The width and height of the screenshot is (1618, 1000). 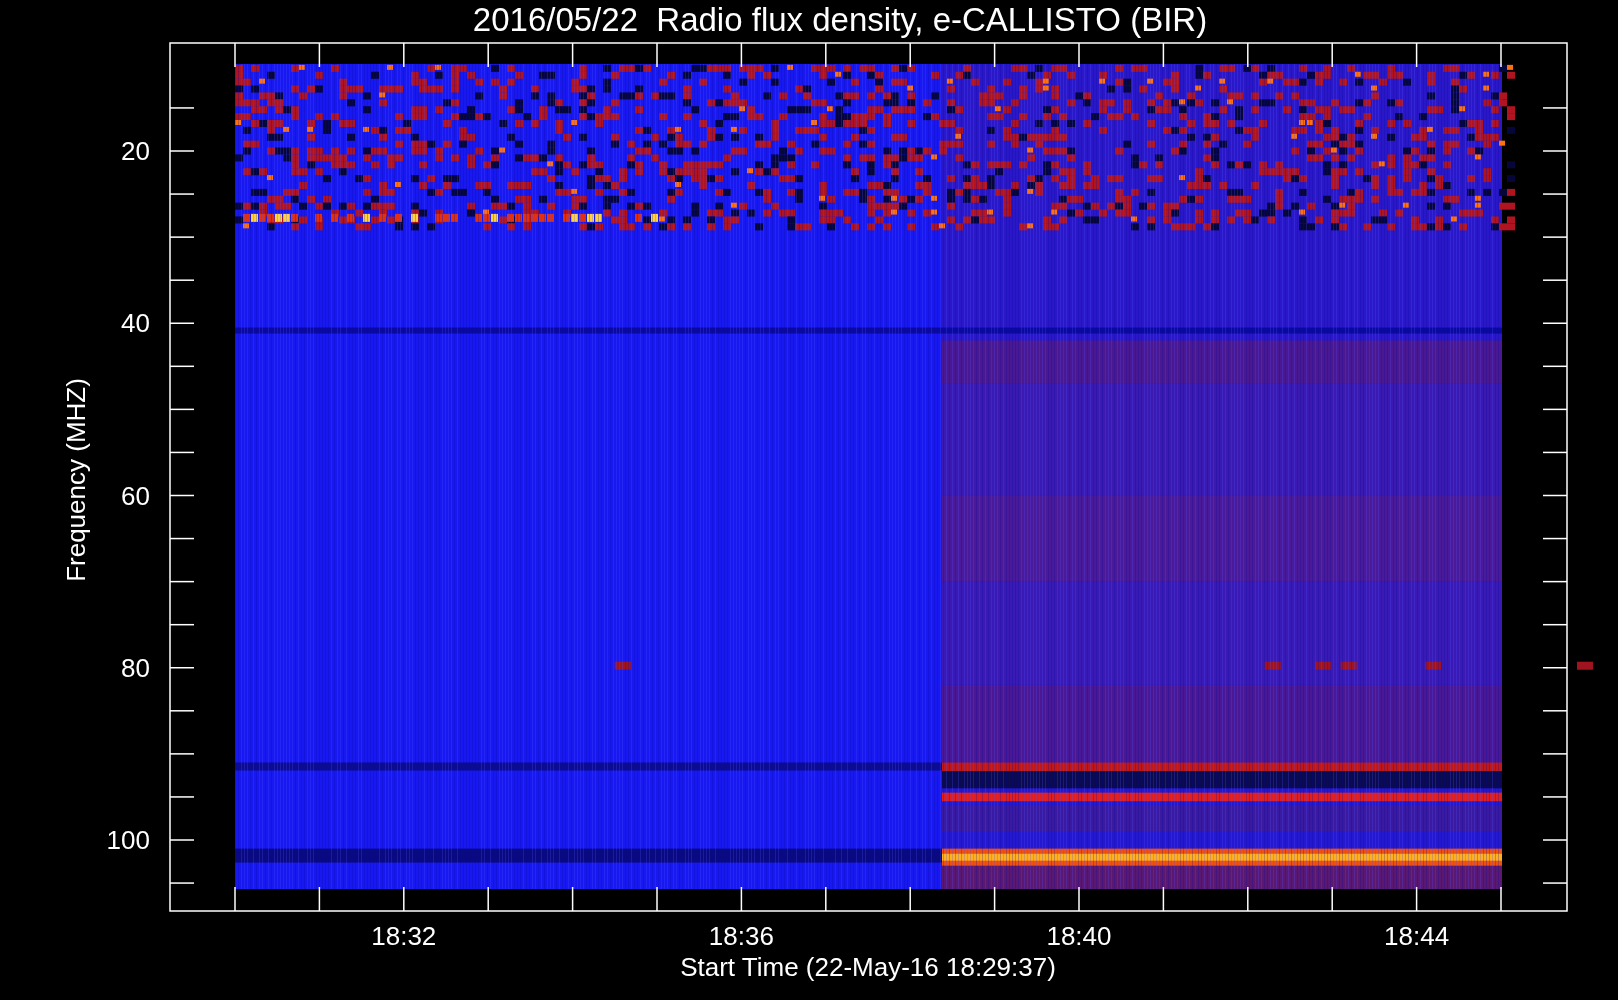 I want to click on y-tick-label: 40, so click(x=135, y=323).